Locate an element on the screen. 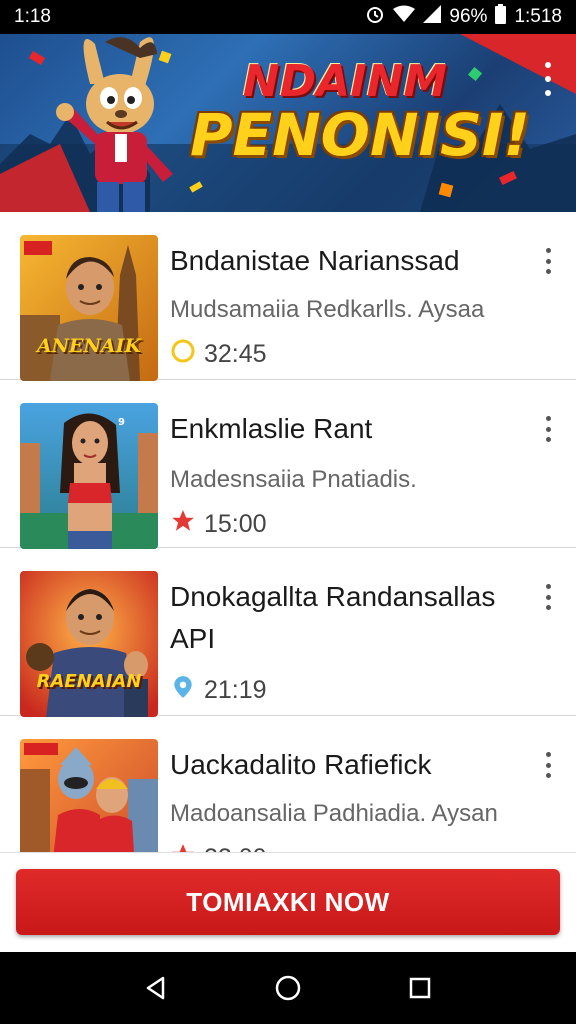 This screenshot has height=1024, width=576. item-meta: 32:45 is located at coordinates (218, 354).